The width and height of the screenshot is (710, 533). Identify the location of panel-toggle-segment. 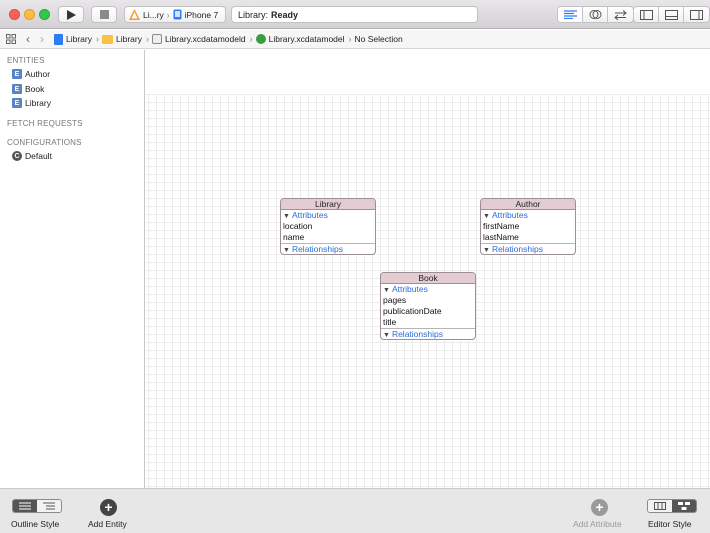
(671, 14).